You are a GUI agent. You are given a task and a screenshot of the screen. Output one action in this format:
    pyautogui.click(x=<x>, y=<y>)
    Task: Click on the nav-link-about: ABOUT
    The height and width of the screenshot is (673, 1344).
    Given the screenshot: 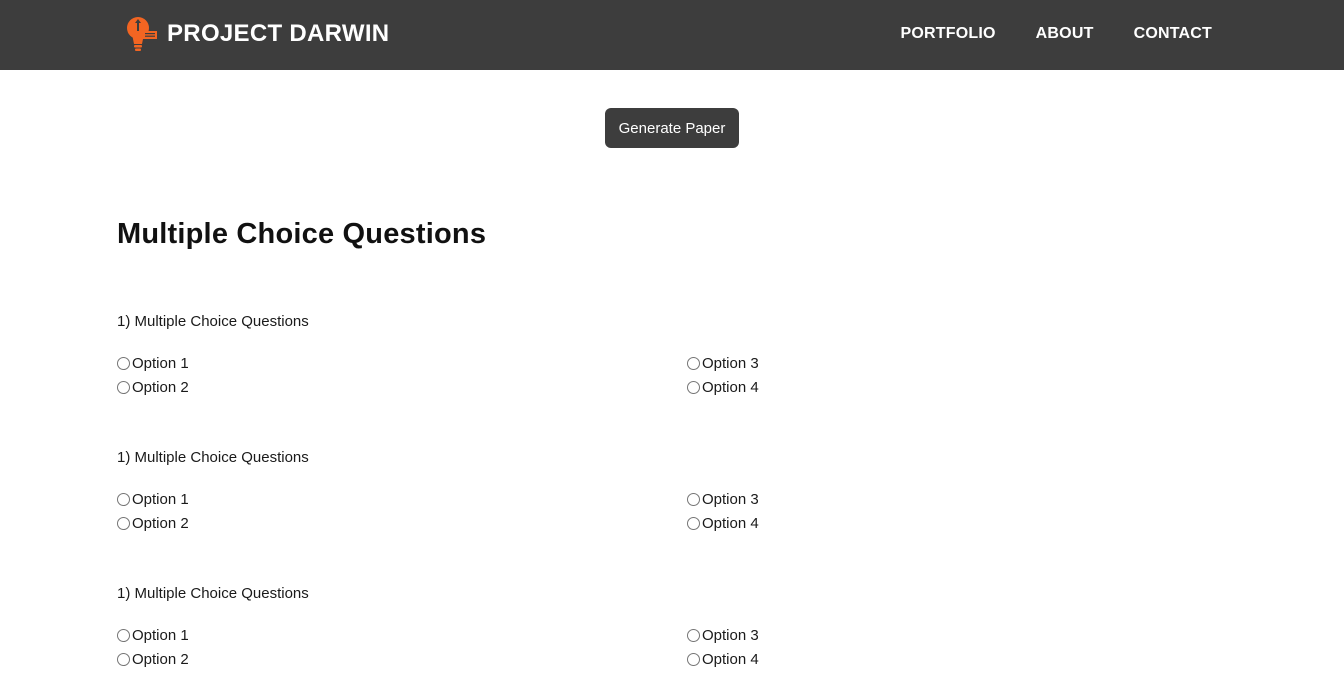 What is the action you would take?
    pyautogui.click(x=1065, y=34)
    